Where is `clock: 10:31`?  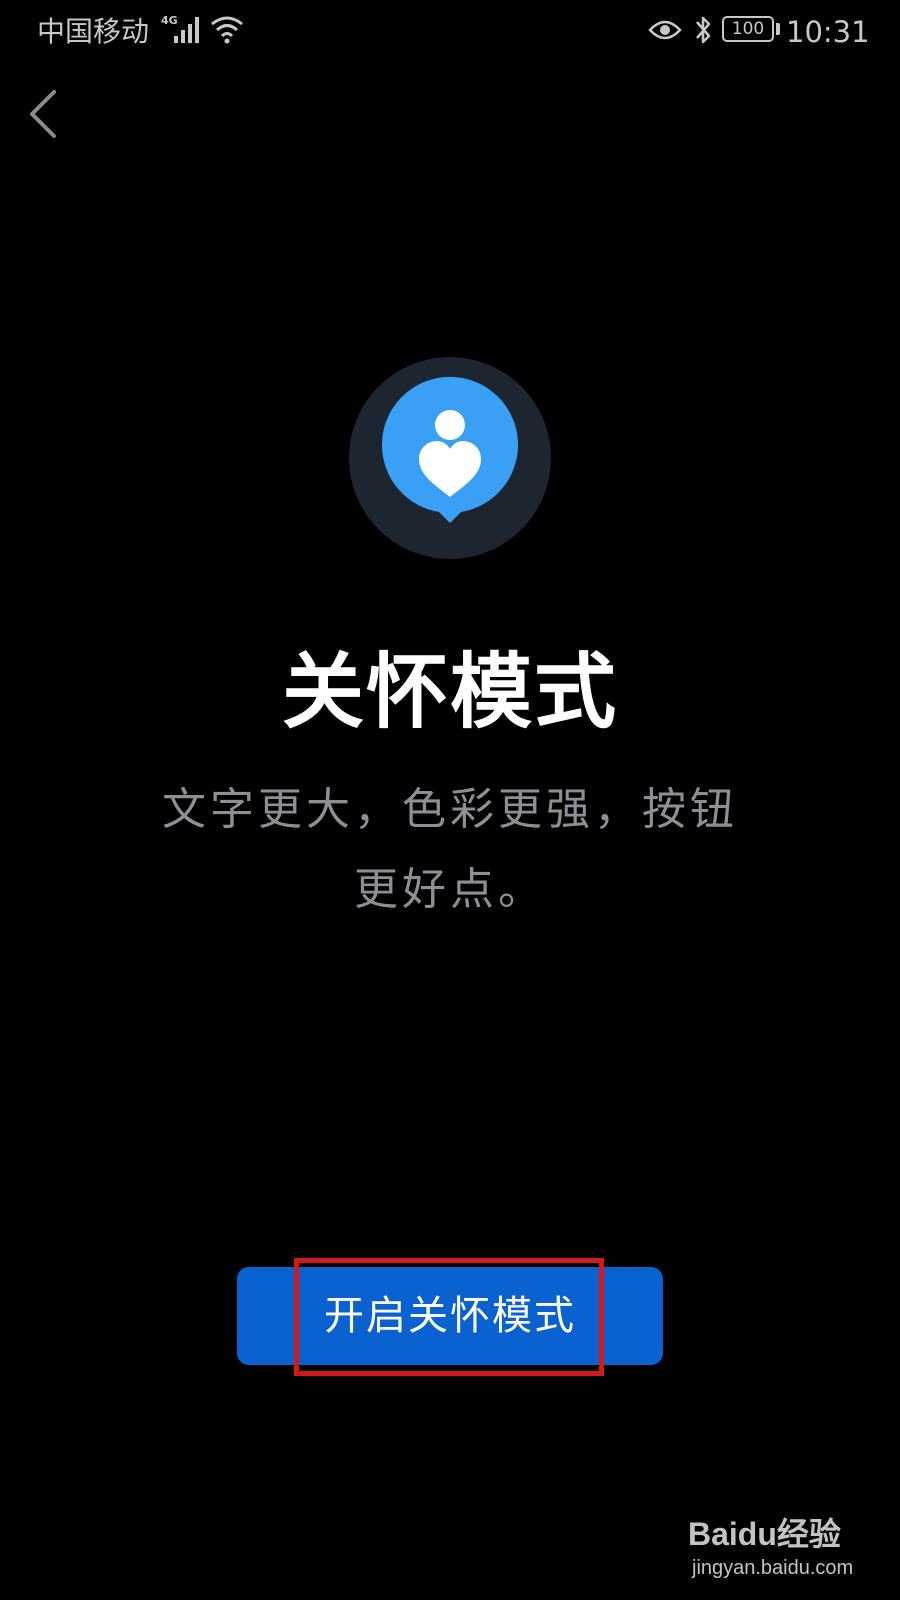 clock: 10:31 is located at coordinates (828, 32).